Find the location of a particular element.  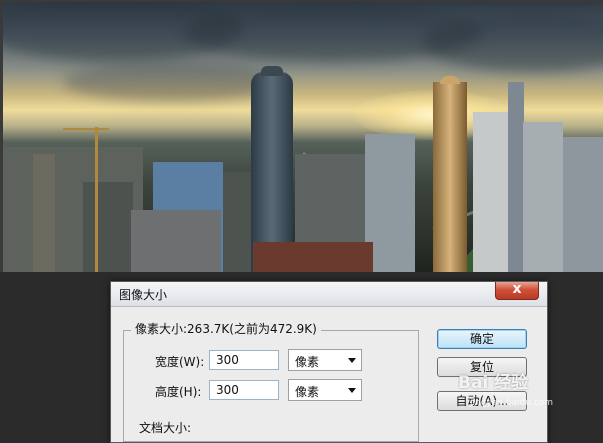

close-icon: x is located at coordinates (517, 289).